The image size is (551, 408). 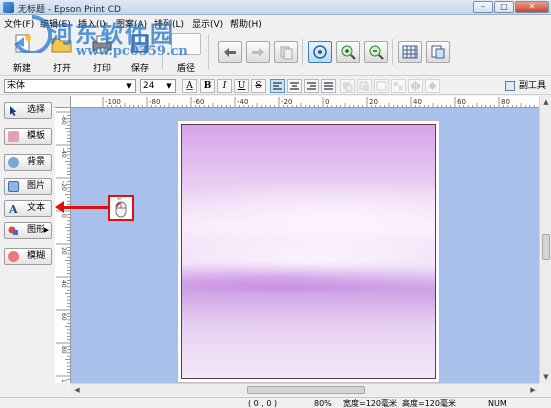 What do you see at coordinates (242, 102) in the screenshot?
I see `ruler-label: -40` at bounding box center [242, 102].